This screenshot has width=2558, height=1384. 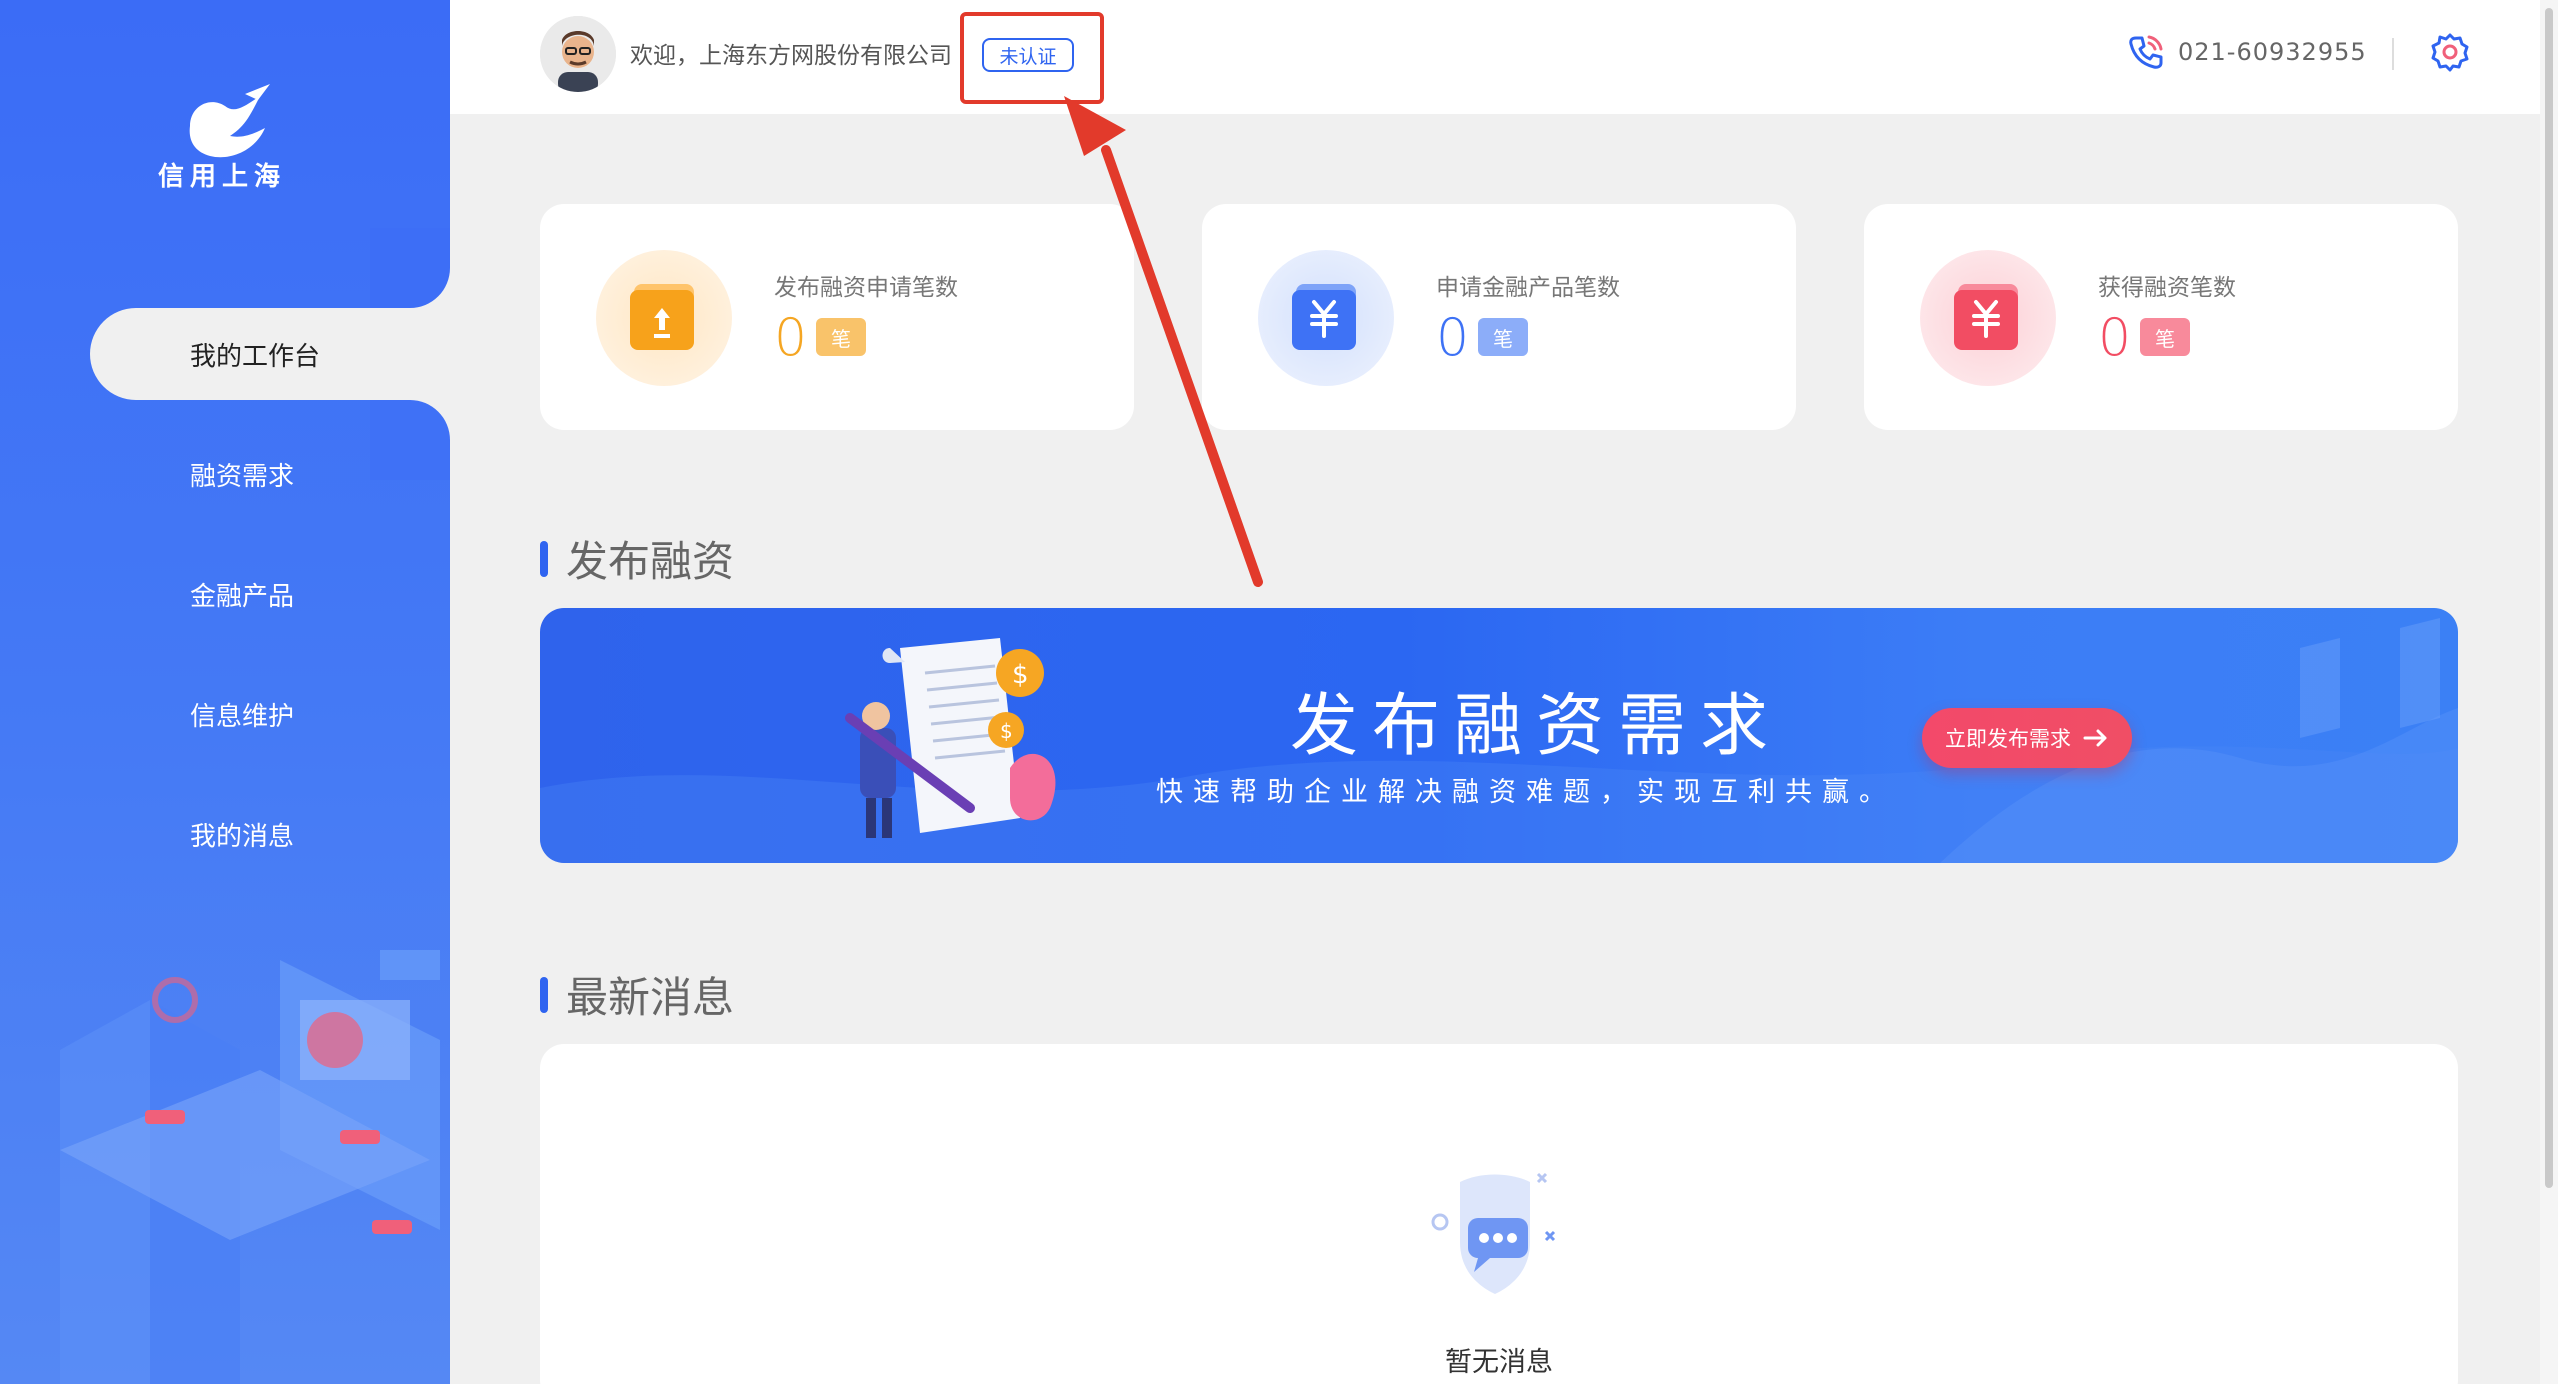 What do you see at coordinates (2167, 288) in the screenshot?
I see `stat-label: 获得融资笔数` at bounding box center [2167, 288].